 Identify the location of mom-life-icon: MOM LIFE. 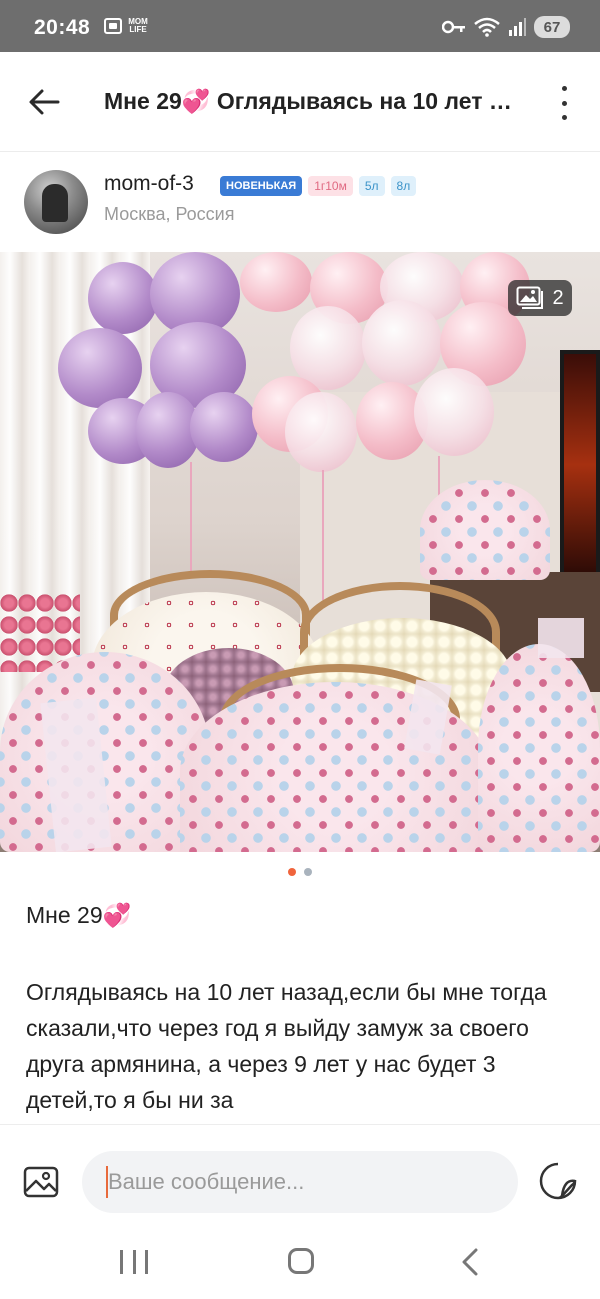
(138, 25).